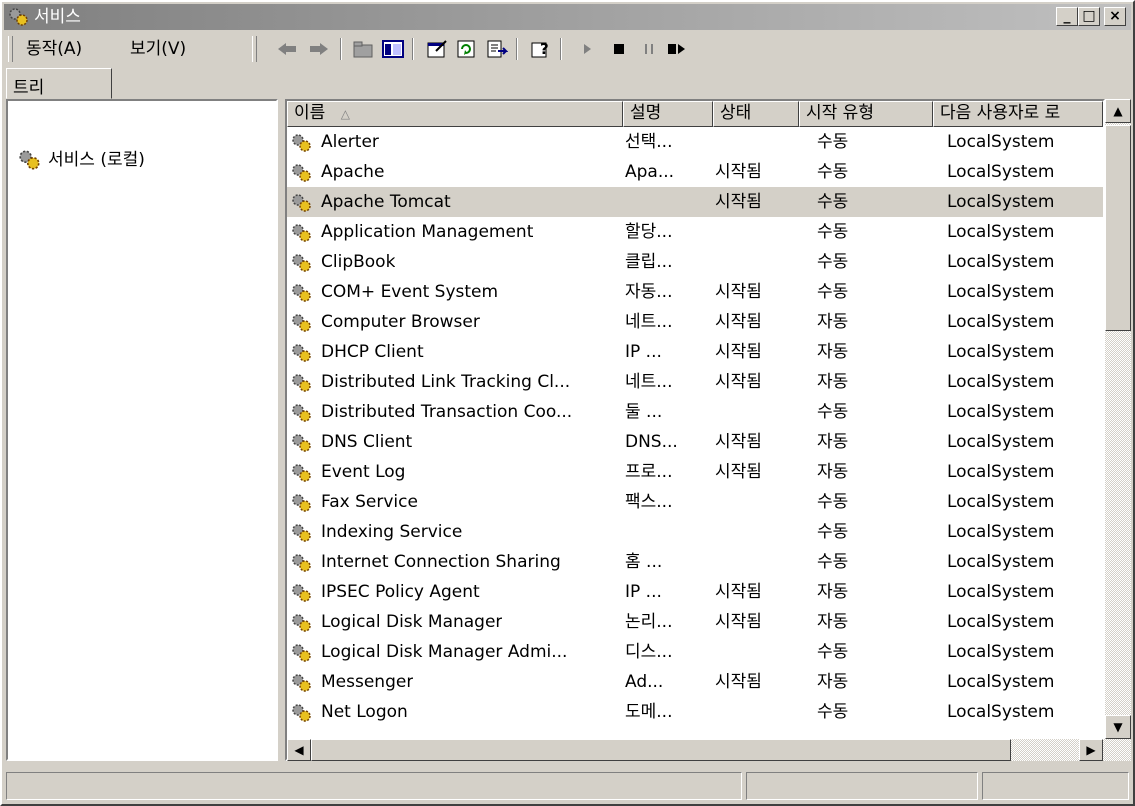 This screenshot has height=806, width=1135. Describe the element at coordinates (541, 49) in the screenshot. I see `help-icon: ?` at that location.